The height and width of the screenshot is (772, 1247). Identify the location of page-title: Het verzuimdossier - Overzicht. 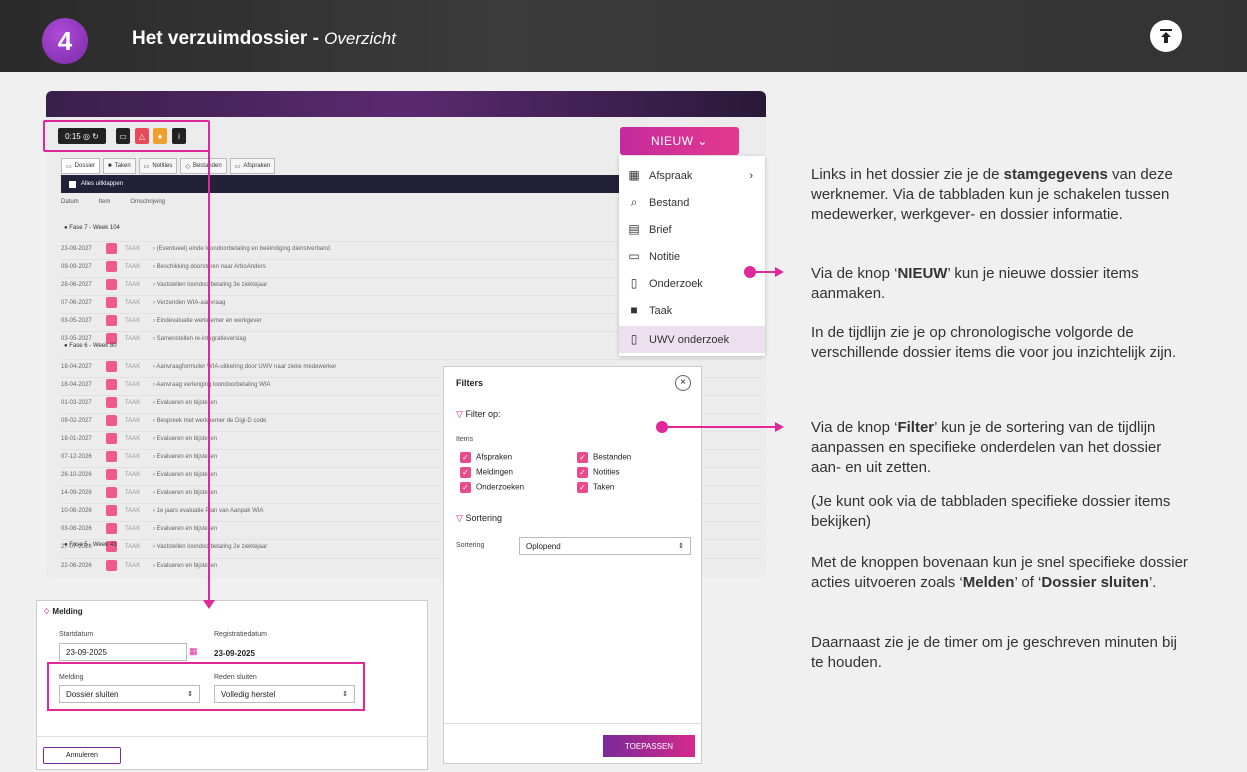
(264, 38).